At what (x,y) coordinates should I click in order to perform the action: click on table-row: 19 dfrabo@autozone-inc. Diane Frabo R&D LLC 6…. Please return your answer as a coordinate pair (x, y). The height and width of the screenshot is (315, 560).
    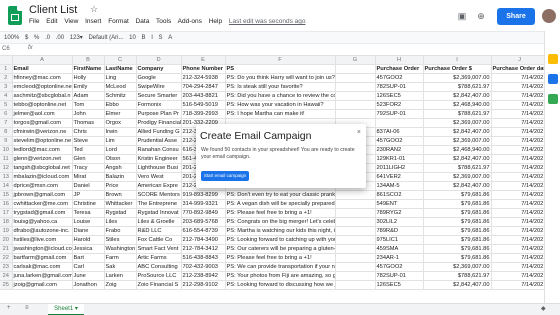
    Looking at the image, I should click on (274, 231).